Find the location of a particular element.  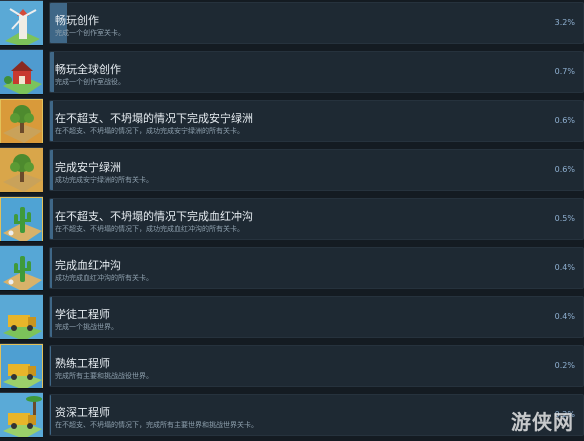

achievement-row: 畅玩创作完成一个创作室关卡。 3.2% is located at coordinates (292, 23).